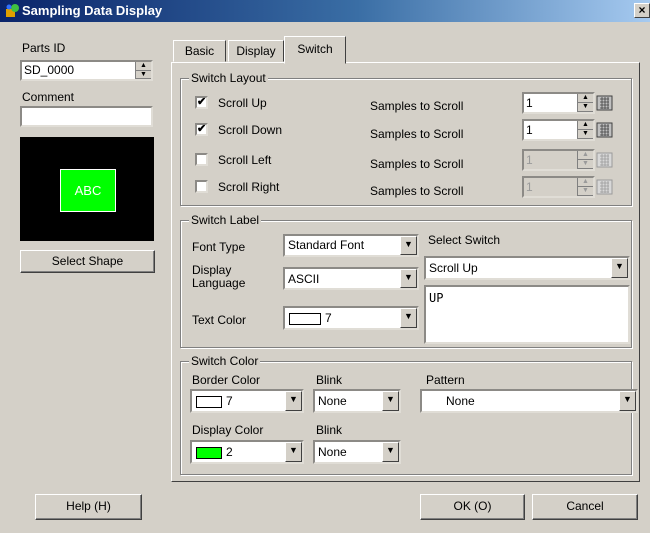  What do you see at coordinates (229, 401) in the screenshot?
I see `border-color-value: 7` at bounding box center [229, 401].